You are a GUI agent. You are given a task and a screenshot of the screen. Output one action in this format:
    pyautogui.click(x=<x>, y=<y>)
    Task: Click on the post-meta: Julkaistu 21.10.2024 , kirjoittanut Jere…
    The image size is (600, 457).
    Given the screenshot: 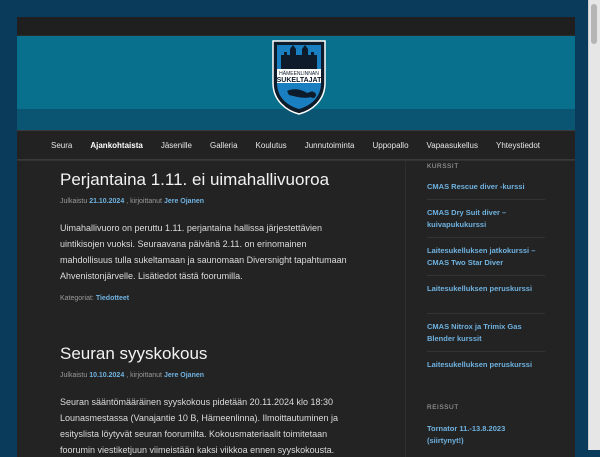 What is the action you would take?
    pyautogui.click(x=132, y=201)
    